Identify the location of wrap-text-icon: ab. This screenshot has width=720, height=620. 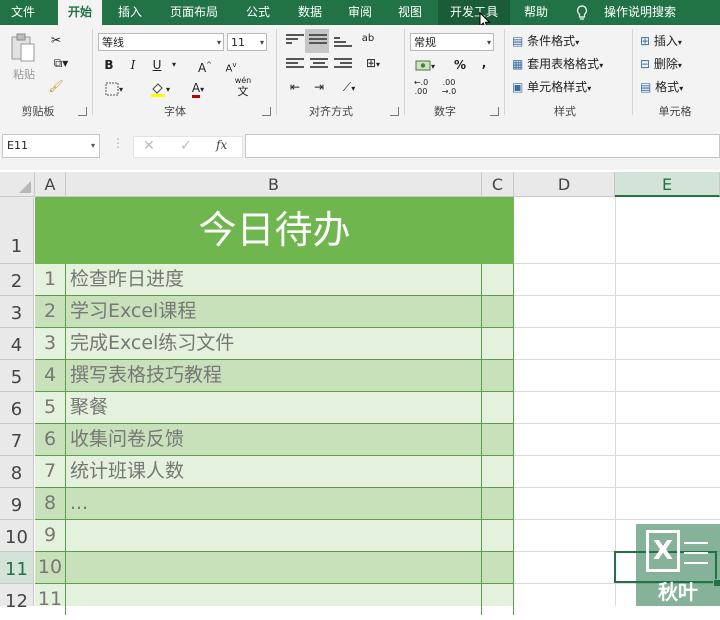
(368, 39).